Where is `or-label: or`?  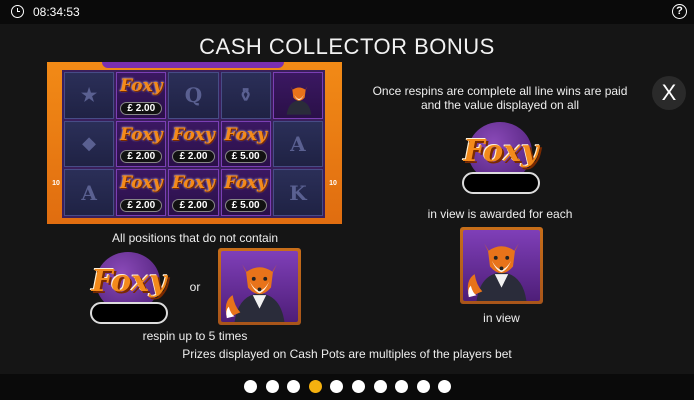 or-label: or is located at coordinates (195, 287).